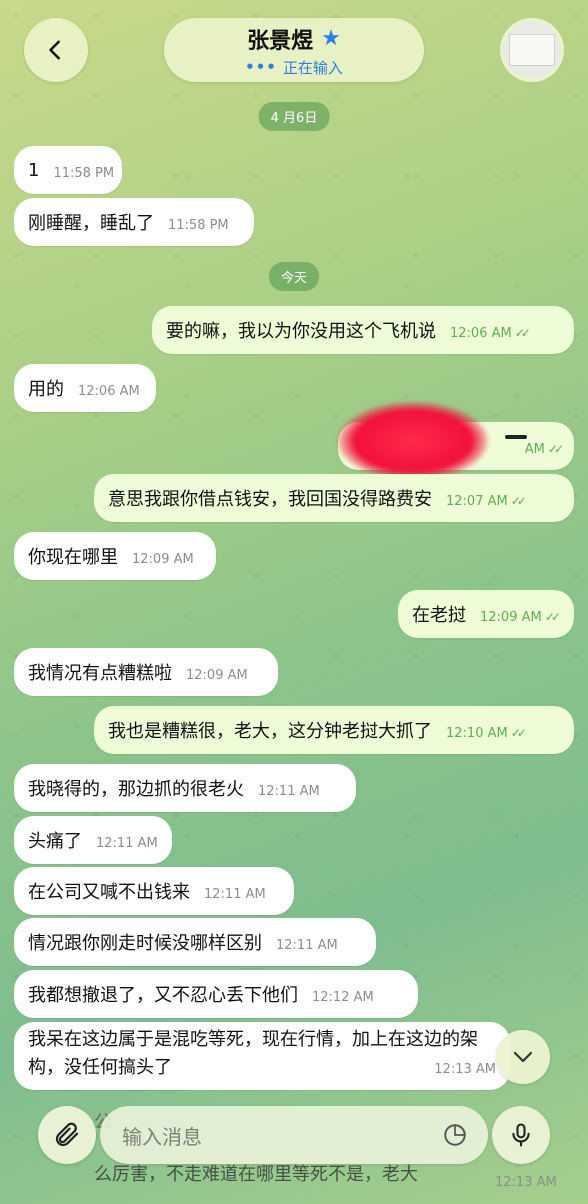 This screenshot has width=588, height=1204. Describe the element at coordinates (145, 943) in the screenshot. I see `message-text: 情况跟你刚走时候没哪样区别` at that location.